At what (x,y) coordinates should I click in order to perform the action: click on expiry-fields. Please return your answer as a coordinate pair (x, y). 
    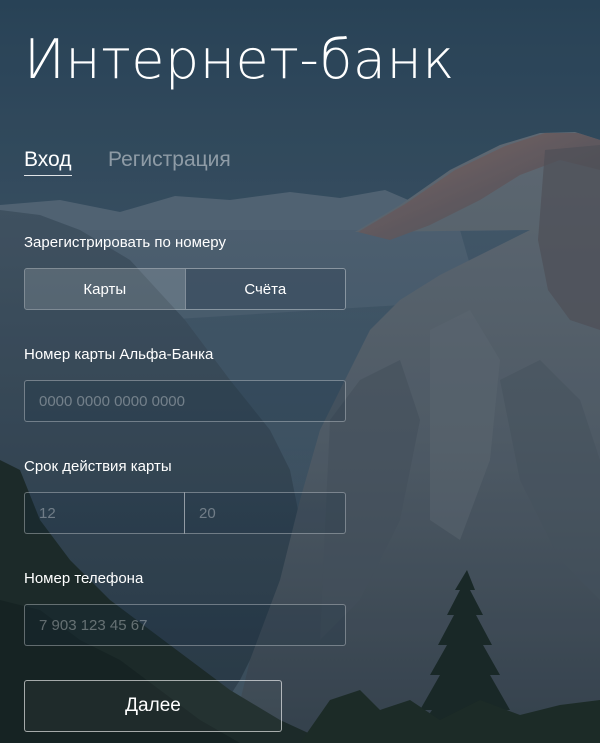
    Looking at the image, I should click on (185, 513).